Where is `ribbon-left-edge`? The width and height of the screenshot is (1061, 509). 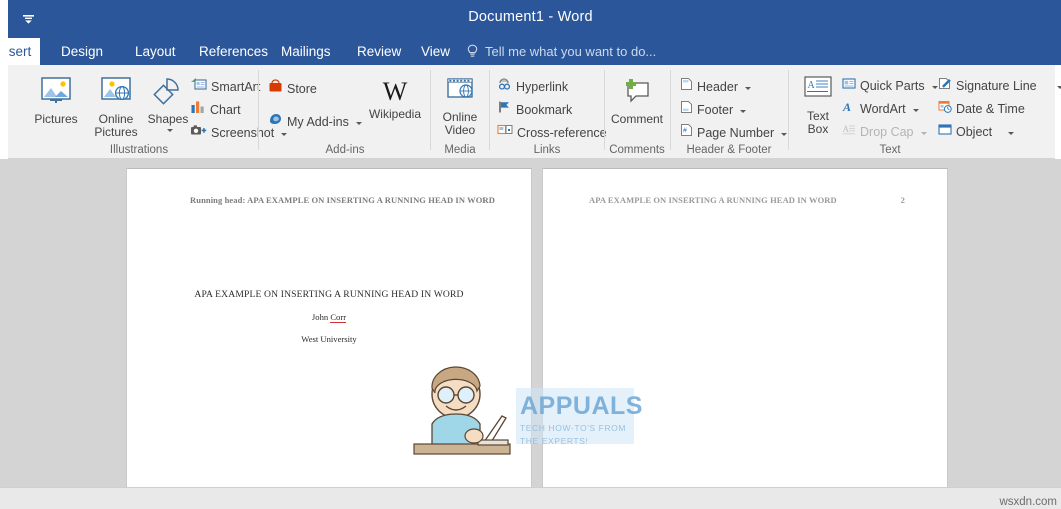
ribbon-left-edge is located at coordinates (4, 112).